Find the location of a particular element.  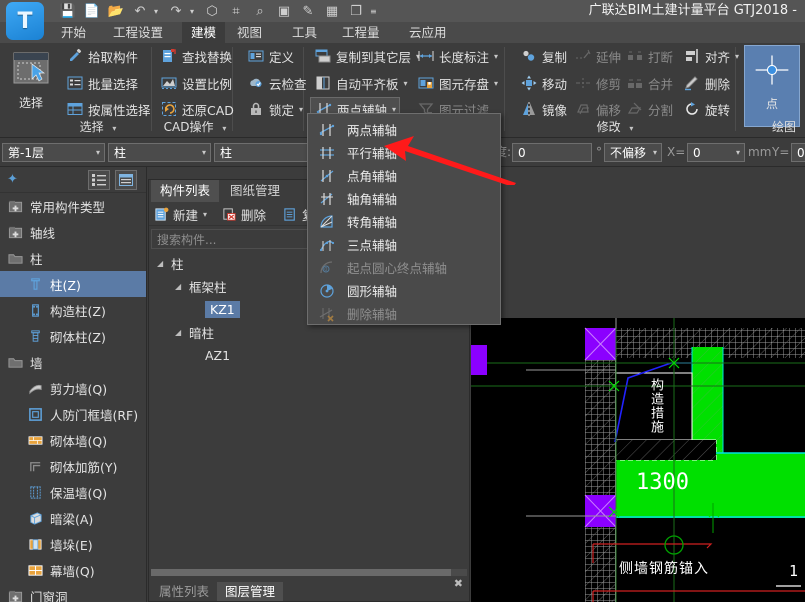

component-type-item-11: 保温墙(Q) is located at coordinates (73, 492).